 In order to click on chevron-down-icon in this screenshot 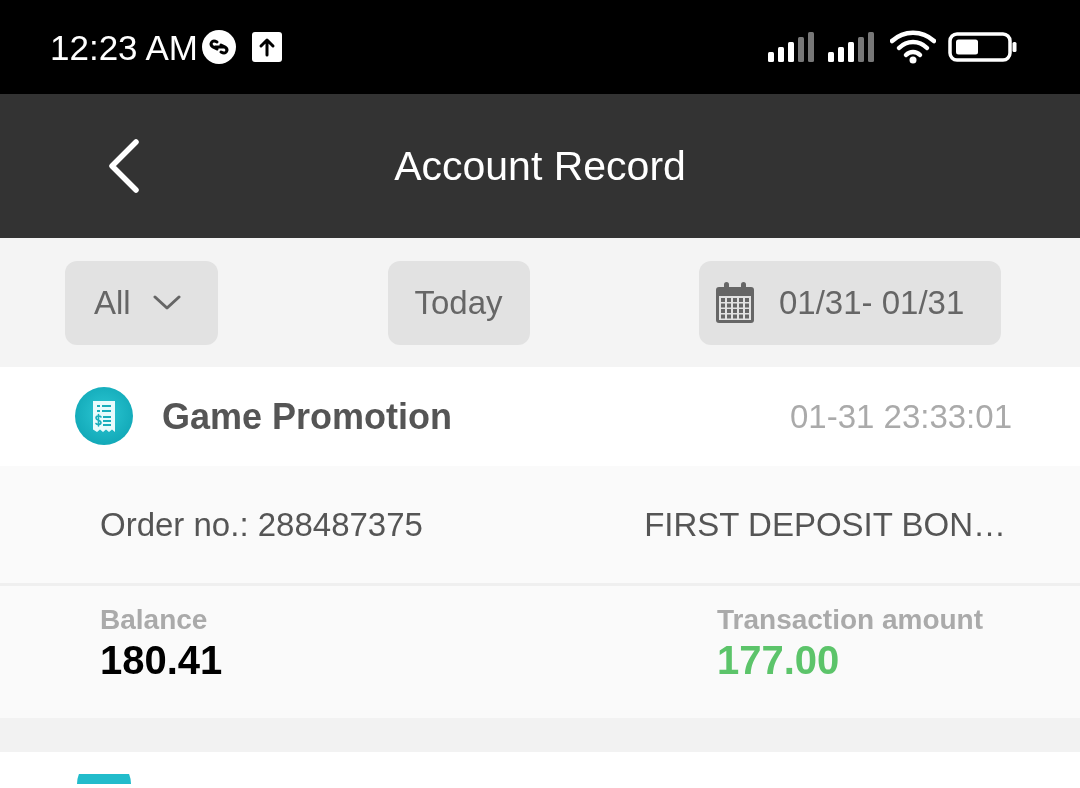, I will do `click(166, 302)`.